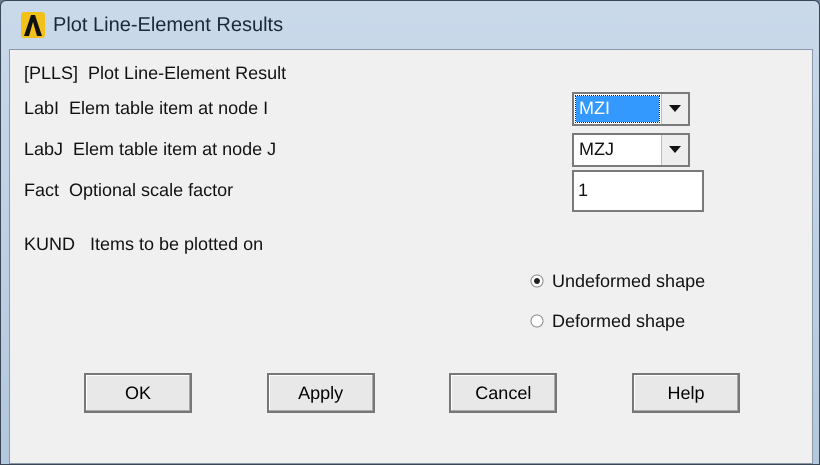 The width and height of the screenshot is (820, 465). I want to click on dropdown: MZJ, so click(631, 149).